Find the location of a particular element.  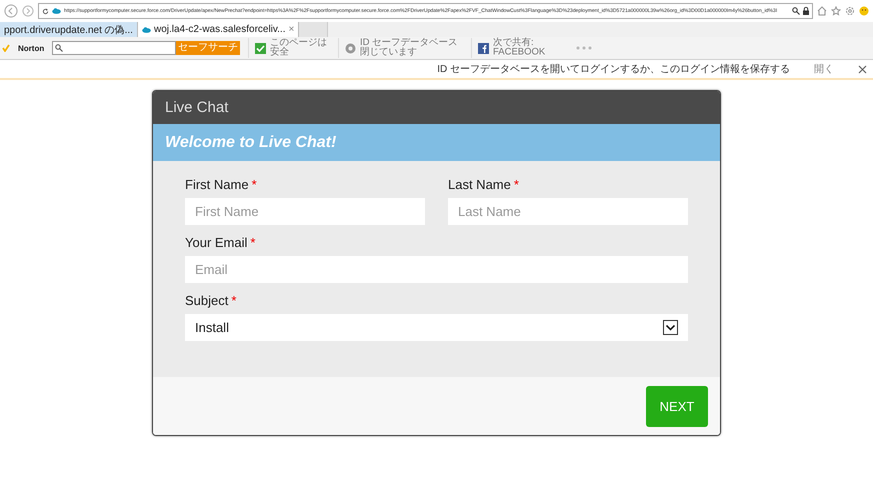

input-field: Last Name is located at coordinates (568, 211).